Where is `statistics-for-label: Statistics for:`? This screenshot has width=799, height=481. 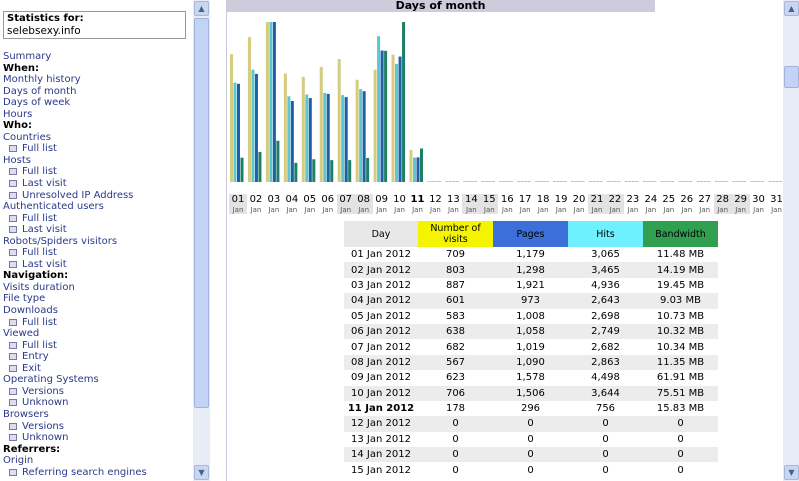 statistics-for-label: Statistics for: is located at coordinates (45, 18).